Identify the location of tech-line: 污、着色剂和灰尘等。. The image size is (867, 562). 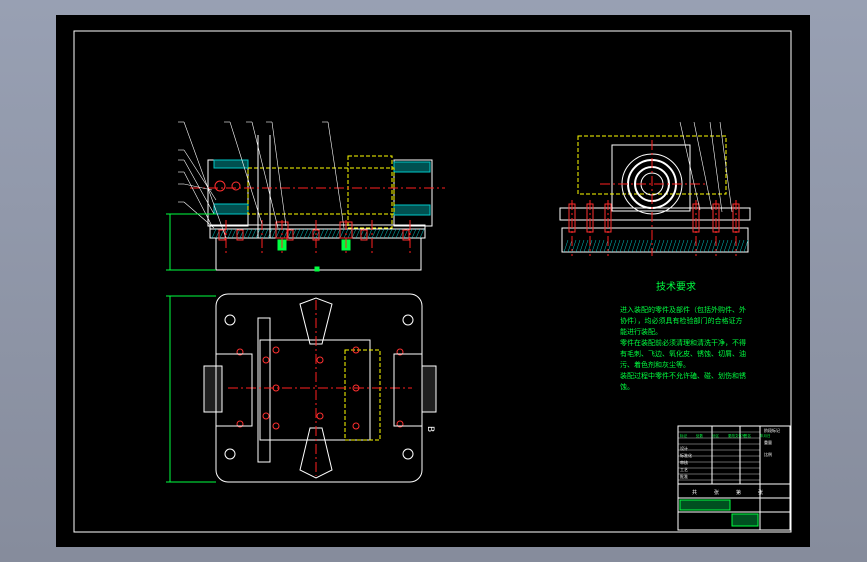
(655, 364).